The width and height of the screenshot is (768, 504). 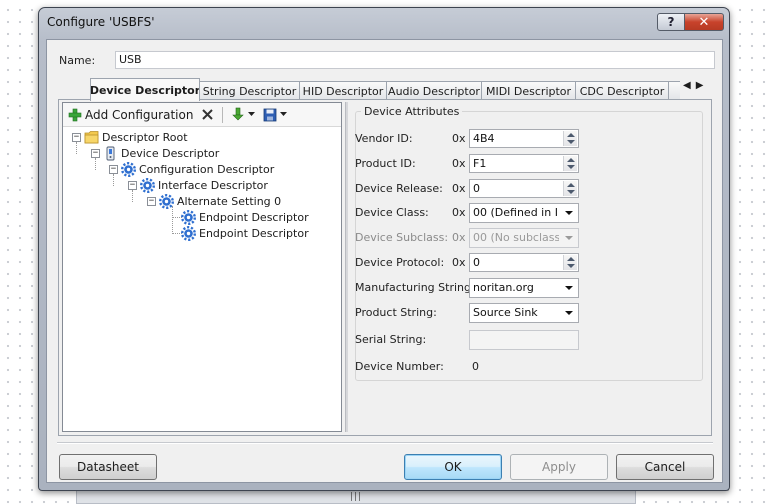 What do you see at coordinates (145, 137) in the screenshot?
I see `tree-node-label: Descriptor Root` at bounding box center [145, 137].